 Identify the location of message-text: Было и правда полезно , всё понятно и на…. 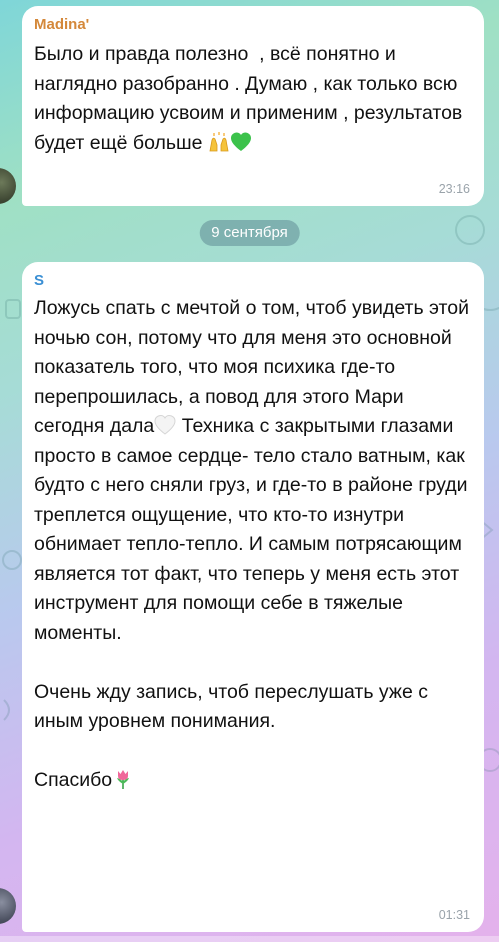
(252, 99).